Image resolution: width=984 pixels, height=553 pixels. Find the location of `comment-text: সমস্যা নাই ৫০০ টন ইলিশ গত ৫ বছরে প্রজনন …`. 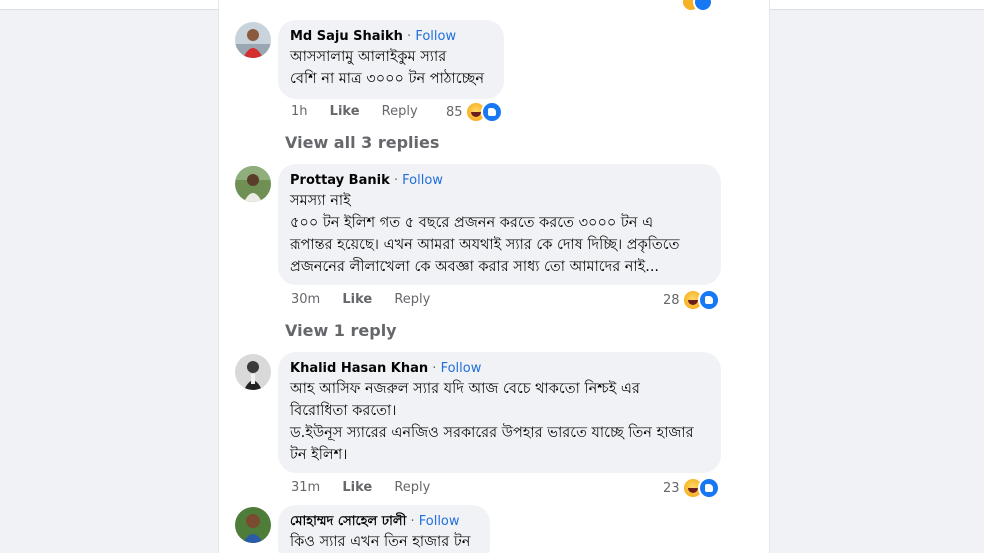

comment-text: সমস্যা নাই ৫০০ টন ইলিশ গত ৫ বছরে প্রজনন … is located at coordinates (485, 234).